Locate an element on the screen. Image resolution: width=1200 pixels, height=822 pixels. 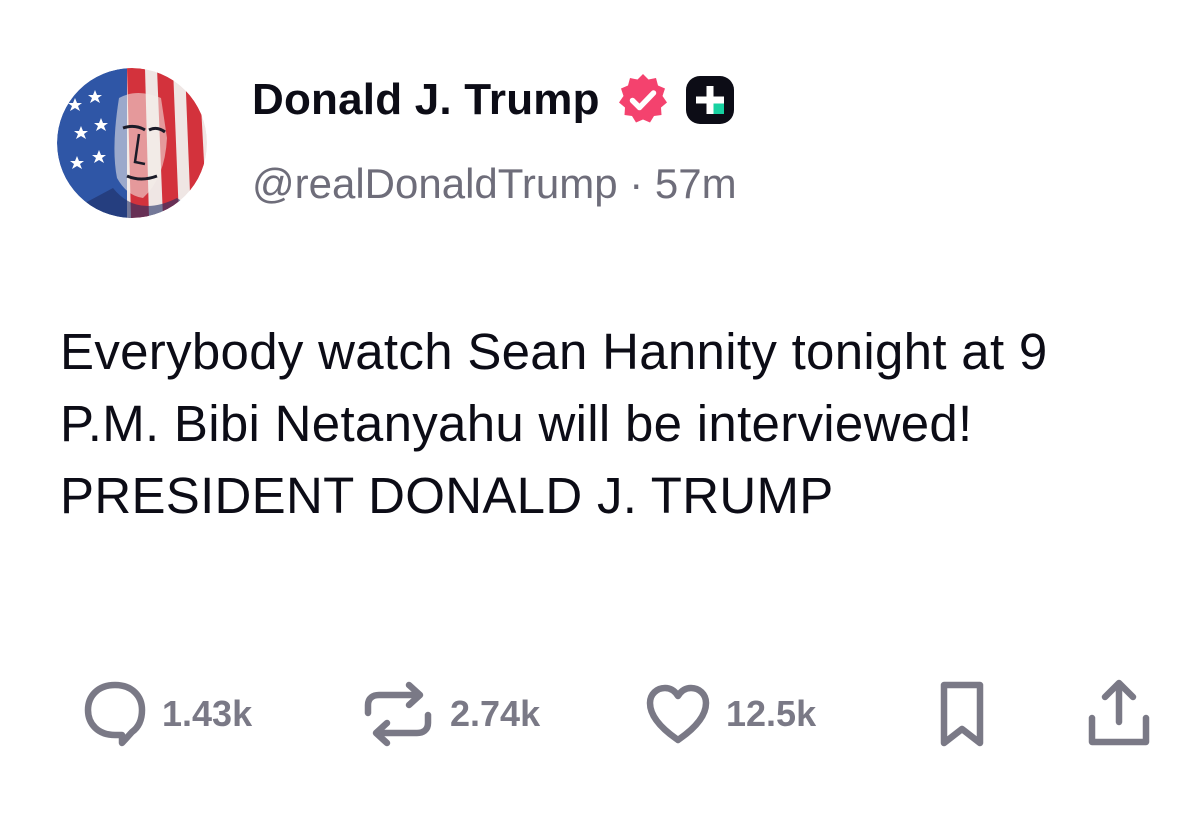
bookmark-icon is located at coordinates (962, 714).